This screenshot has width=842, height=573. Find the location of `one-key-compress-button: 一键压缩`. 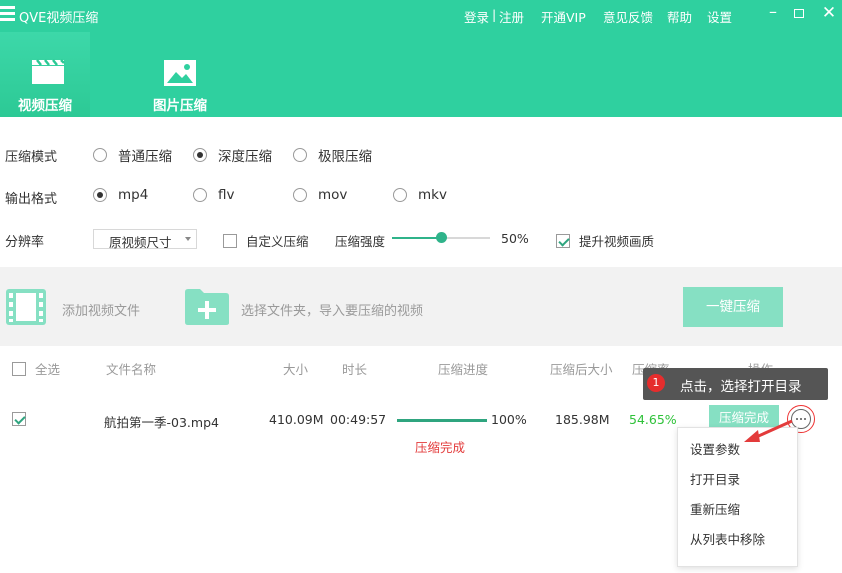

one-key-compress-button: 一键压缩 is located at coordinates (733, 307).